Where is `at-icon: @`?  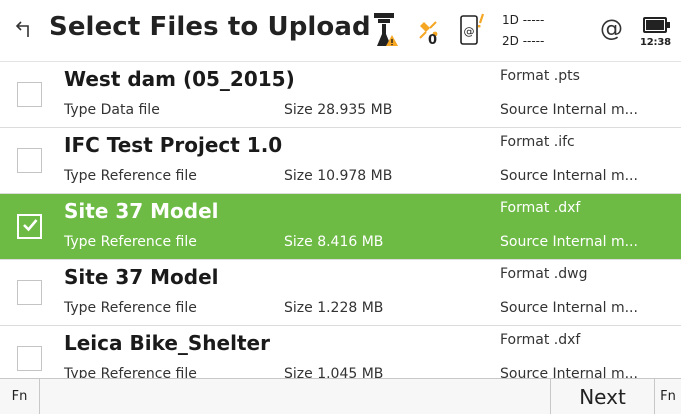
at-icon: @ is located at coordinates (611, 29).